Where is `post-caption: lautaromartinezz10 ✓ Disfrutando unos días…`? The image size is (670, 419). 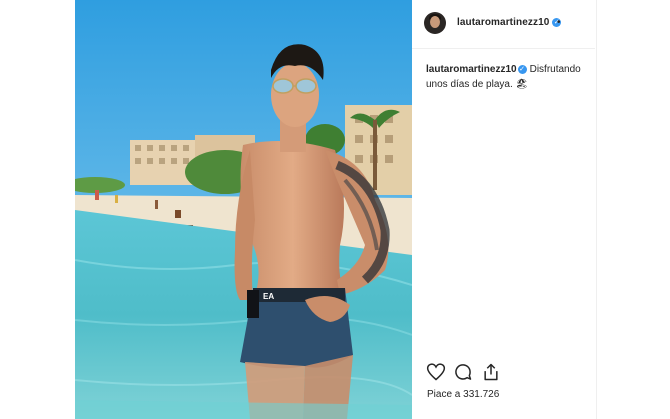
post-caption: lautaromartinezz10 ✓ Disfrutando unos días… is located at coordinates (506, 77).